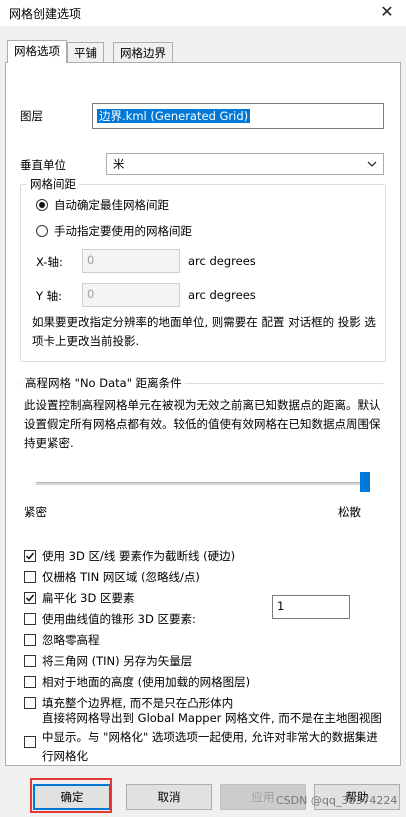 This screenshot has width=406, height=817. Describe the element at coordinates (42, 205) in the screenshot. I see `auto-spacing-radio` at that location.